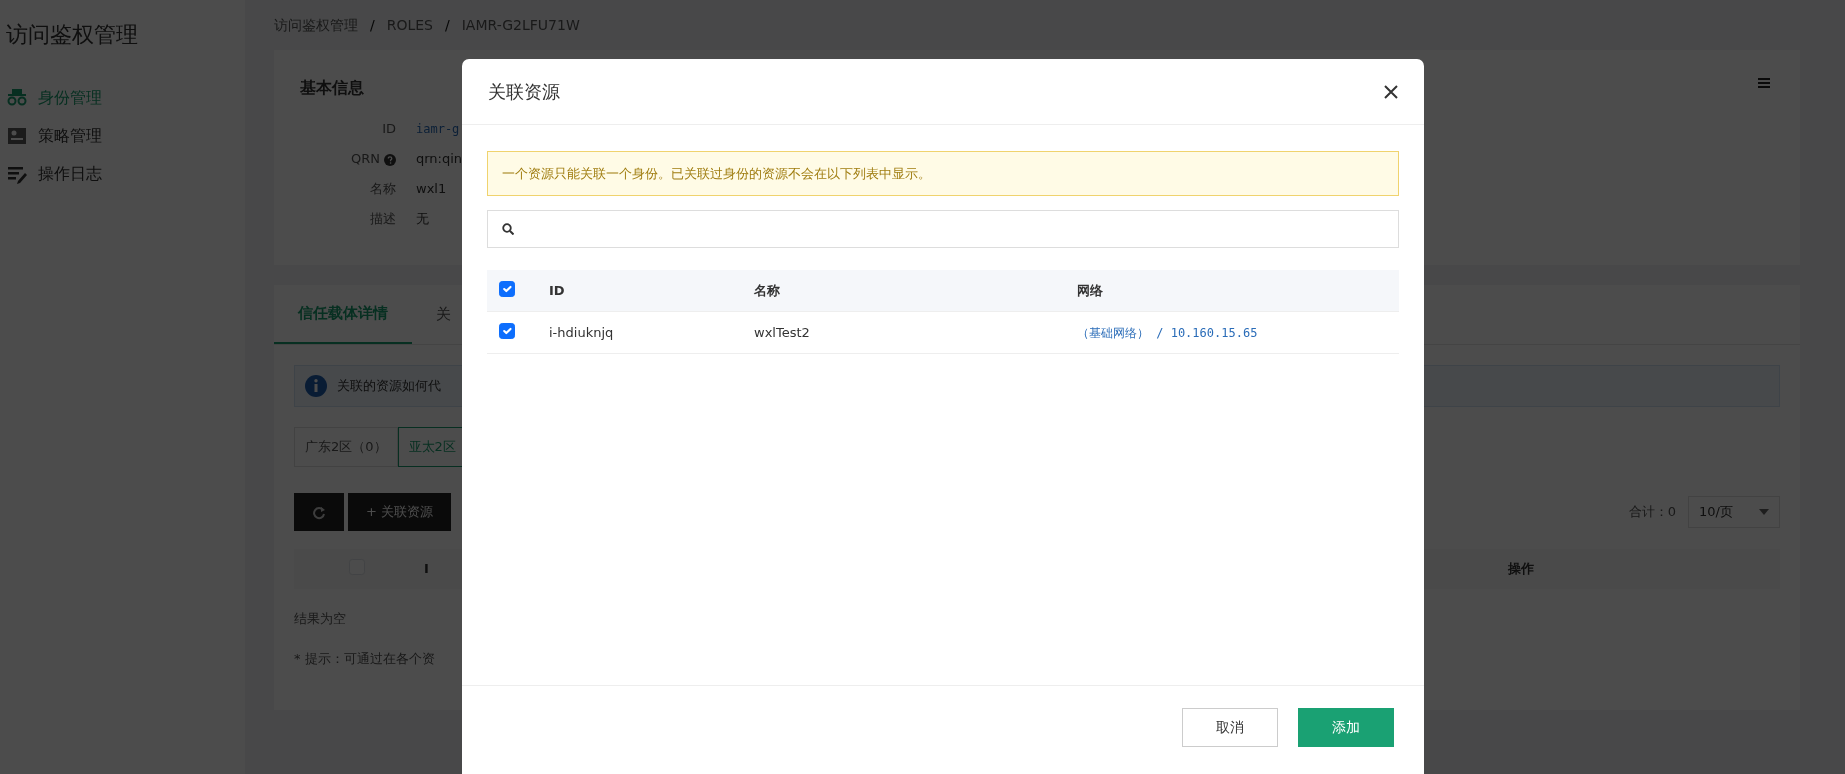  I want to click on sidebar-title: 访问鉴权管理, so click(72, 35).